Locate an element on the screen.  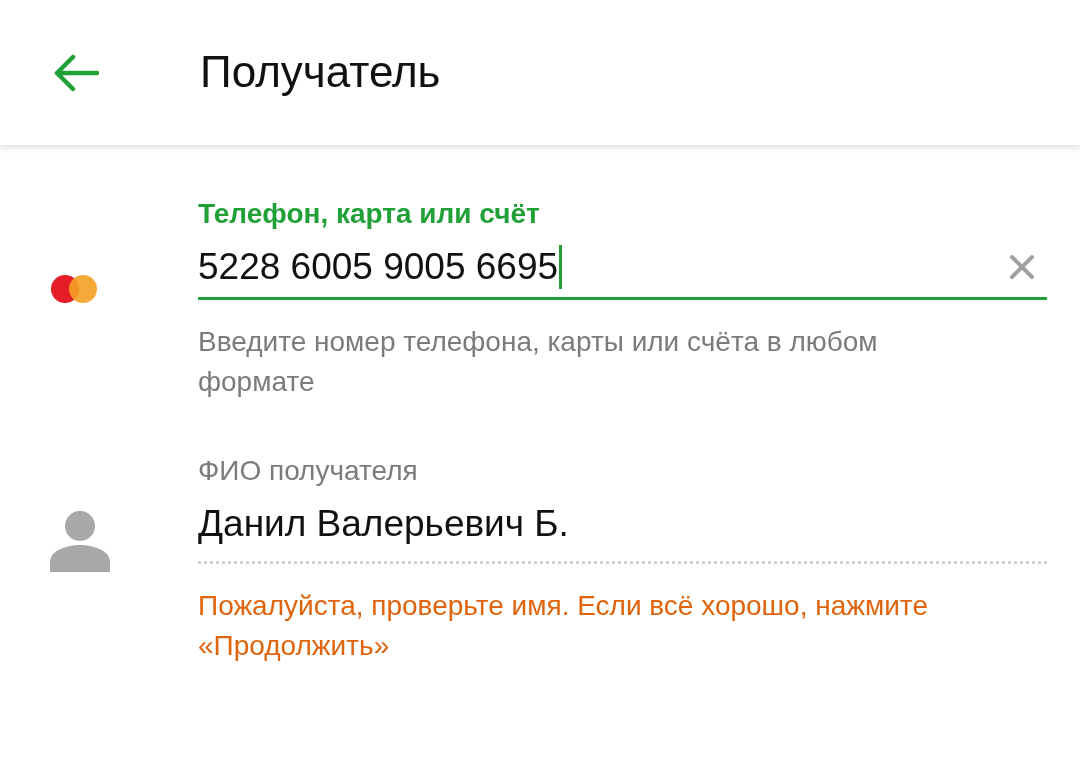
close-icon is located at coordinates (1022, 267).